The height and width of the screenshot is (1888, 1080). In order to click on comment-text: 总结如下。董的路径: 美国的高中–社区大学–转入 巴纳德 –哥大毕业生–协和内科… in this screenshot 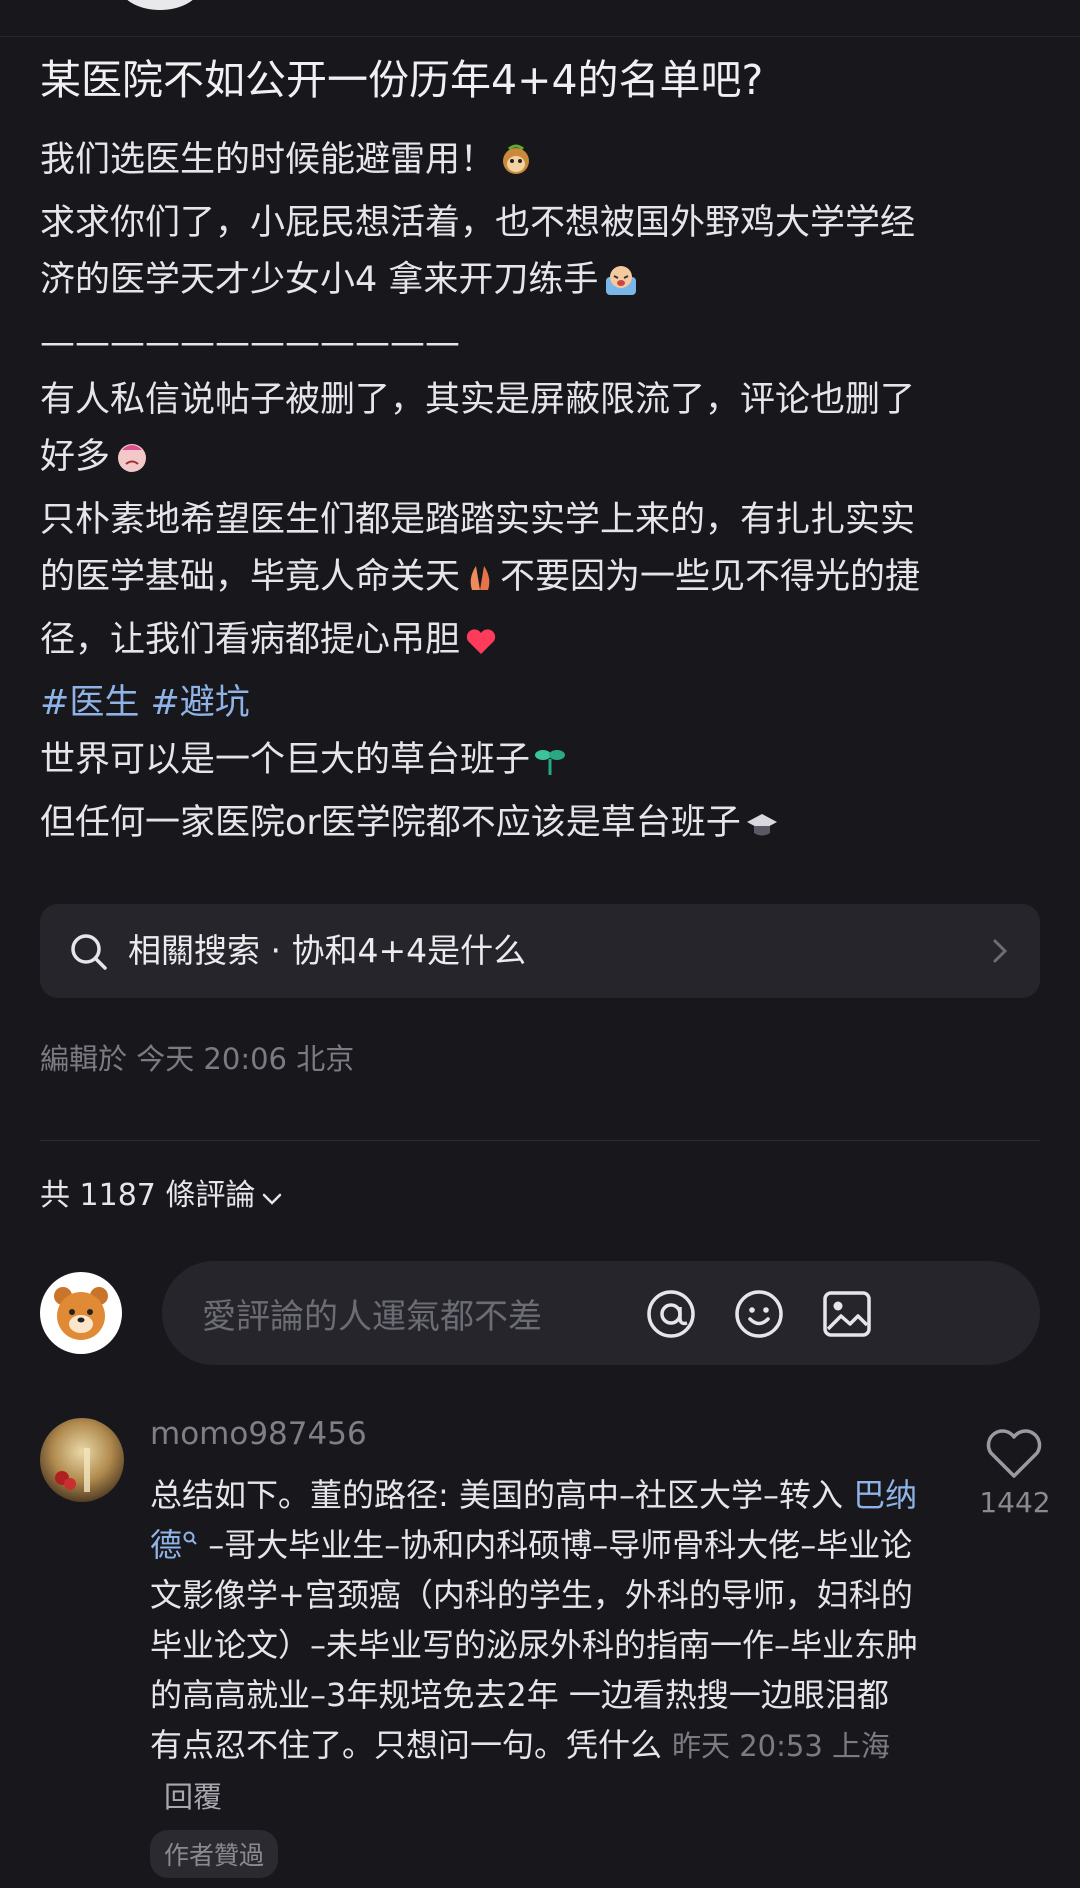, I will do `click(534, 1645)`.